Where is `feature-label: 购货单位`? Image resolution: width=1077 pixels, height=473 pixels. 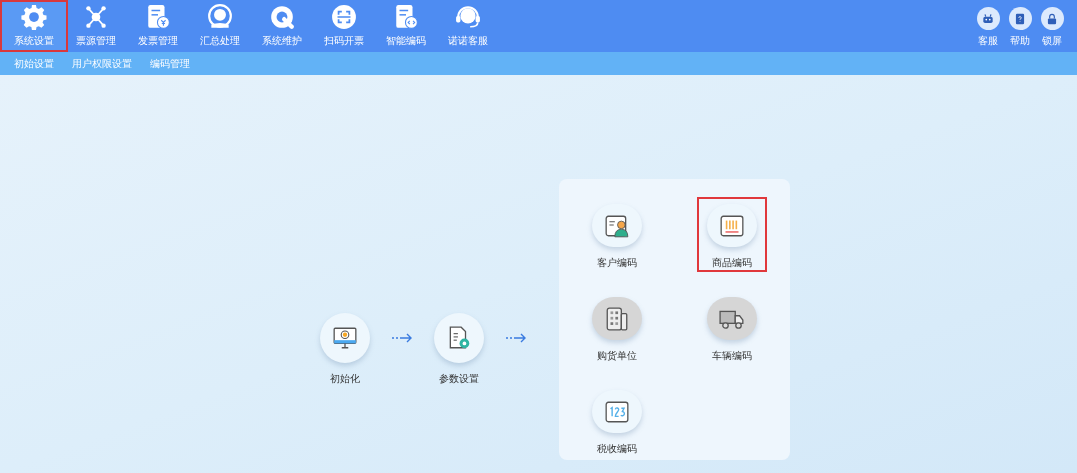
feature-label: 购货单位 is located at coordinates (616, 356).